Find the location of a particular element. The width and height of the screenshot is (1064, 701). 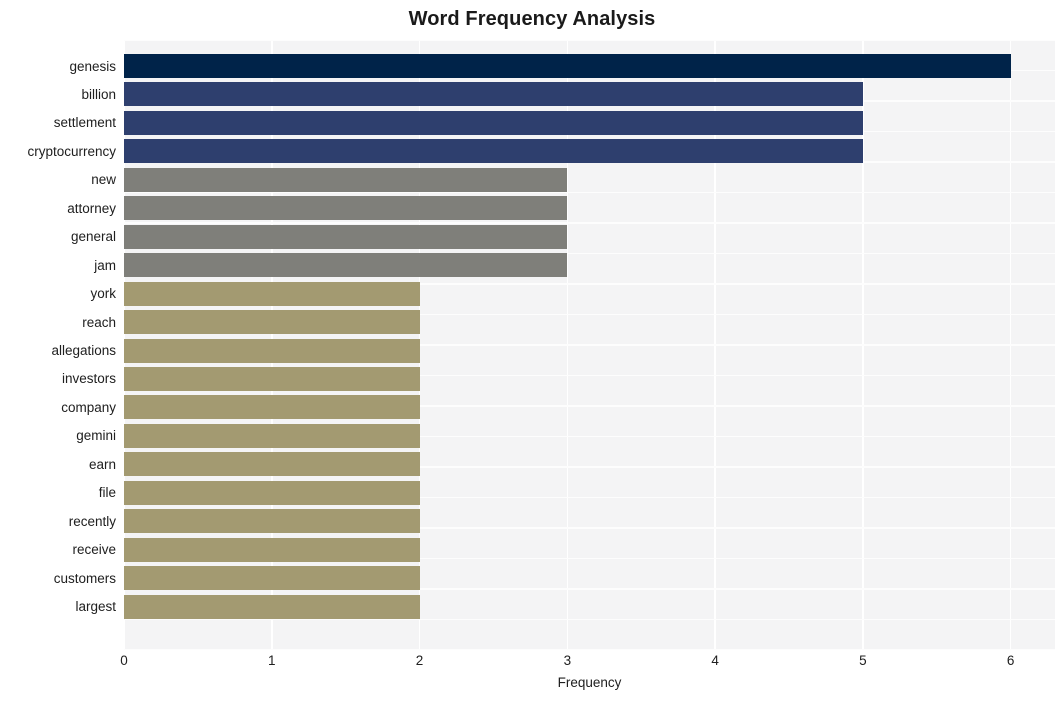

y-axis-tick-label: receive is located at coordinates (94, 550).